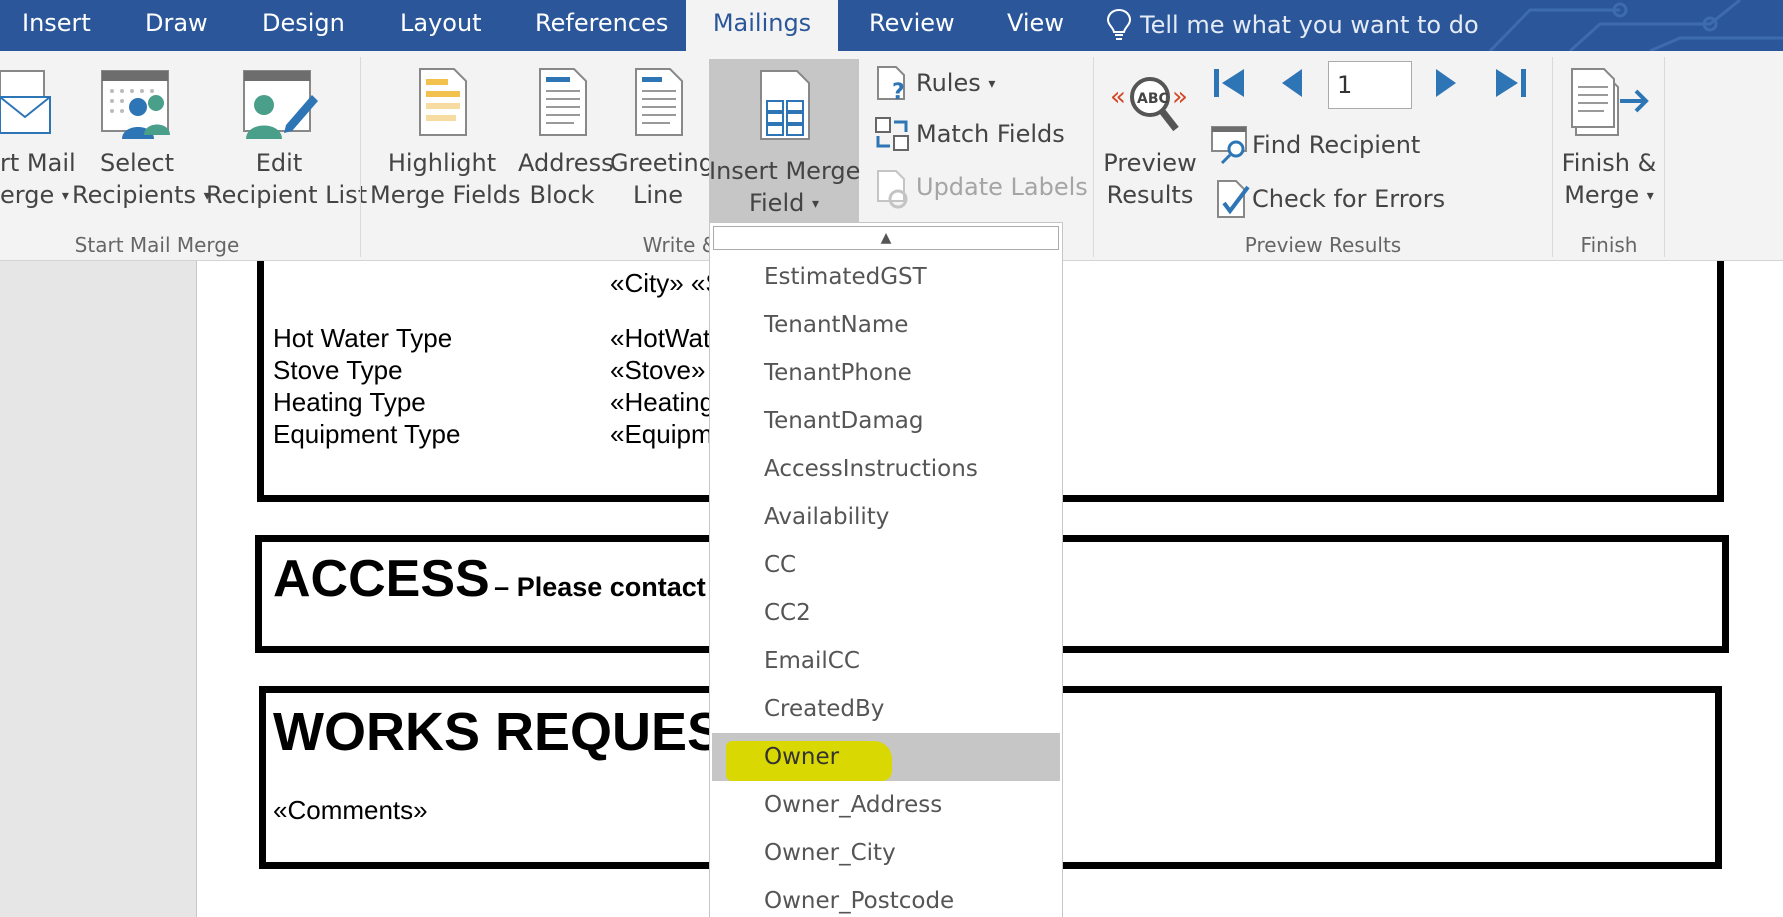  I want to click on doc-label-stove: Stove Type, so click(338, 370).